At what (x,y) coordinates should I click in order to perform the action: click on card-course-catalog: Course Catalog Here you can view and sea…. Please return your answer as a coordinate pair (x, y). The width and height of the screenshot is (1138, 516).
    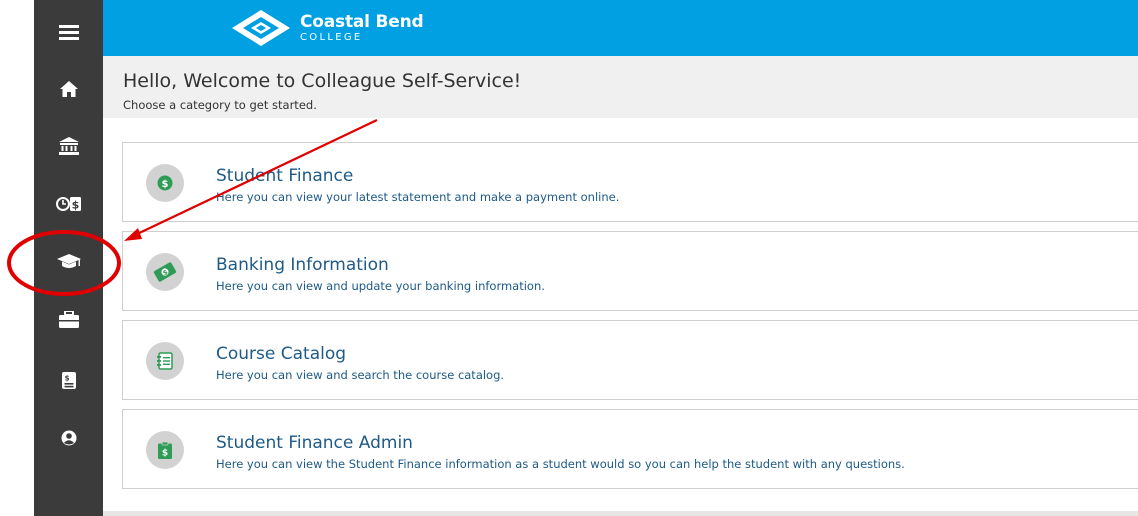
    Looking at the image, I should click on (630, 360).